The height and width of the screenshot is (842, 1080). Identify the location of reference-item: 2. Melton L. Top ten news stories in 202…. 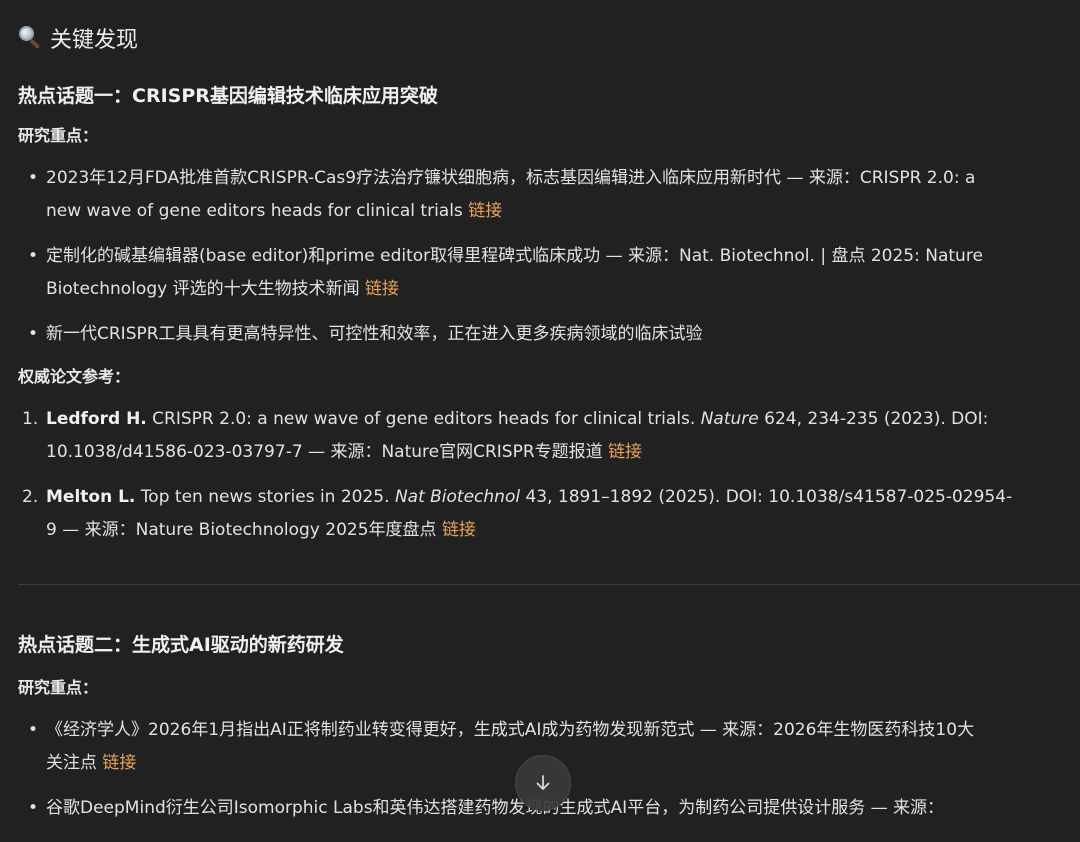
(517, 513).